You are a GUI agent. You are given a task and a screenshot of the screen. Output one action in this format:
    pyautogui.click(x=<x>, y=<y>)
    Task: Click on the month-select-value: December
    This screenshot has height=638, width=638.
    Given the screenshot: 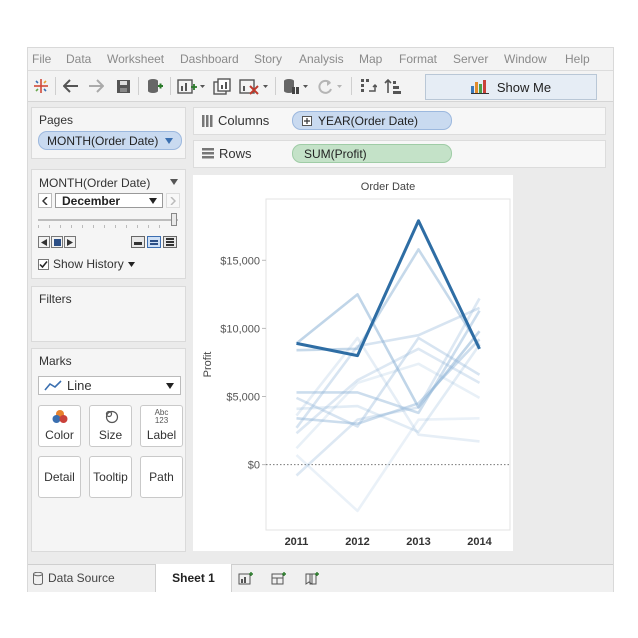 What is the action you would take?
    pyautogui.click(x=91, y=200)
    